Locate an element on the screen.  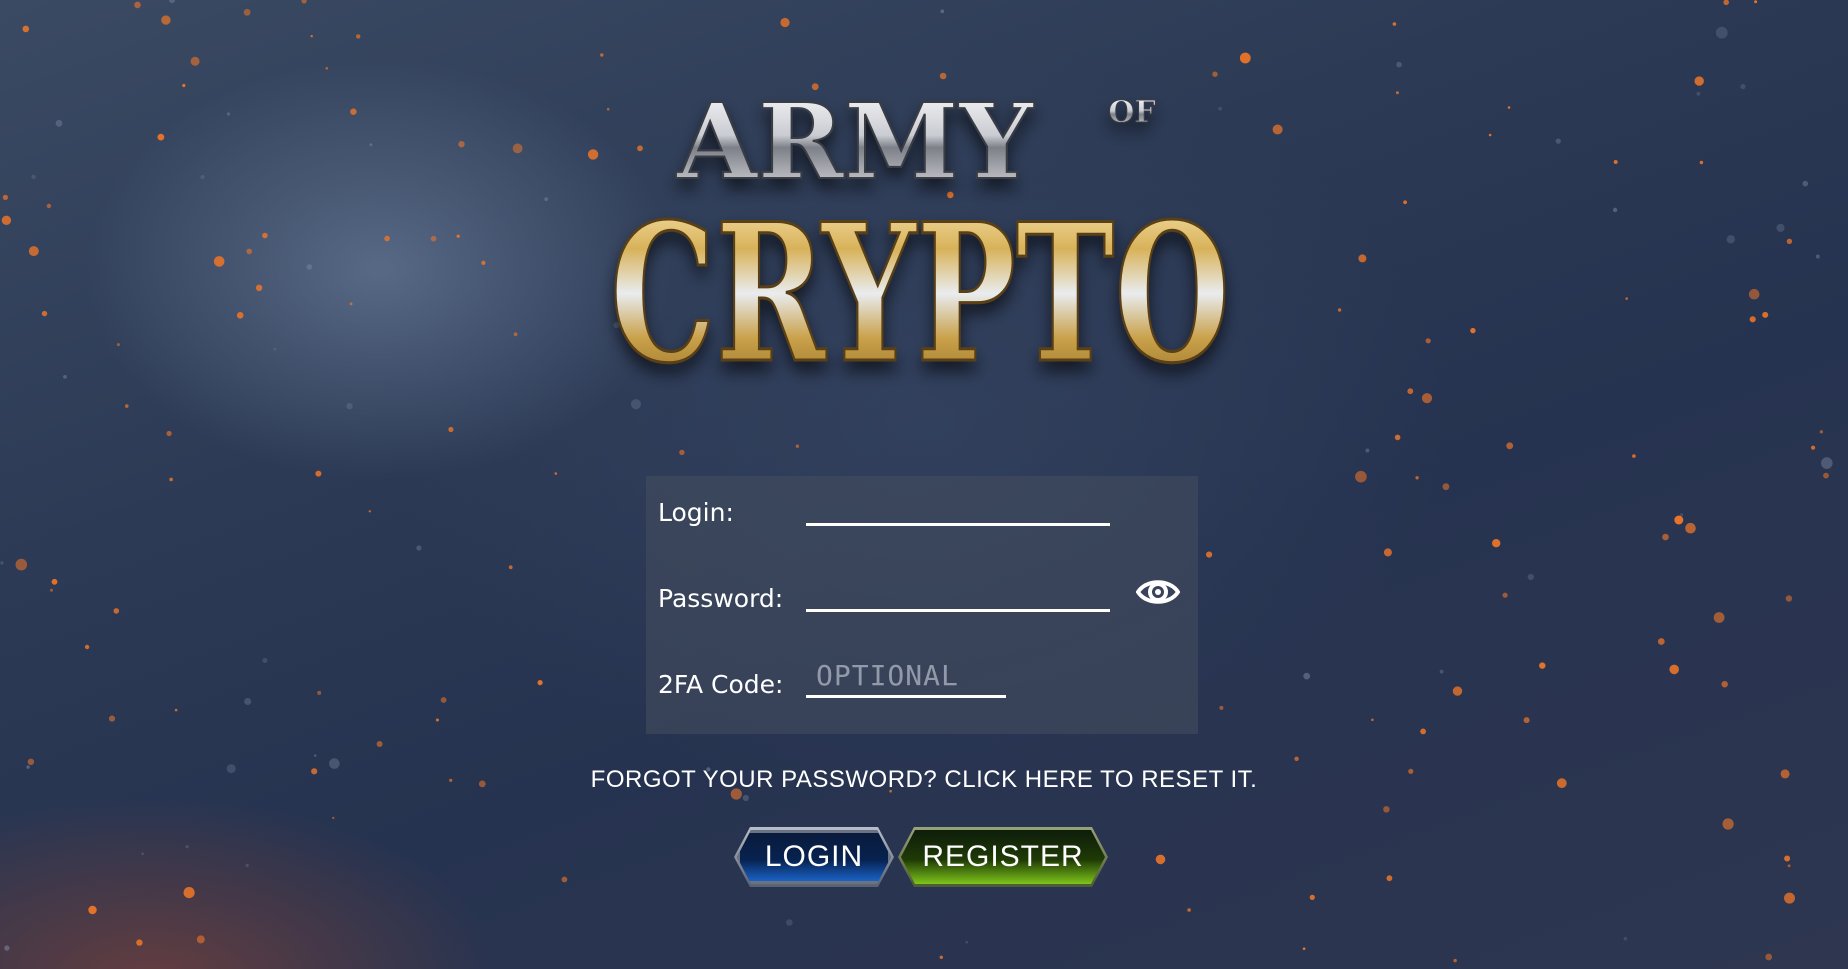
login-form-panel: Login: Password: 2FA Code: is located at coordinates (922, 605).